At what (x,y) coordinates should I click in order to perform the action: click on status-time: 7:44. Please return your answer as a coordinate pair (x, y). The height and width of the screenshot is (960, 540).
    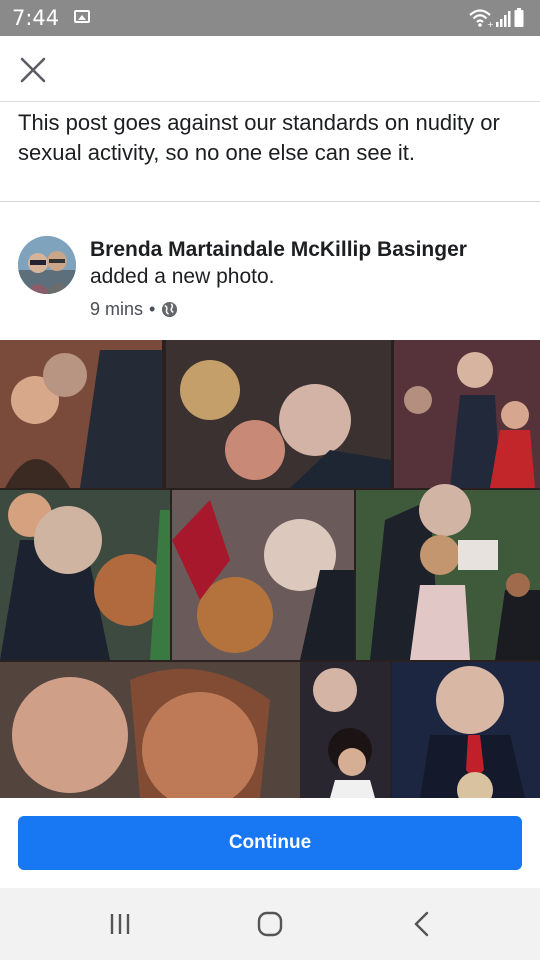
    Looking at the image, I should click on (36, 18).